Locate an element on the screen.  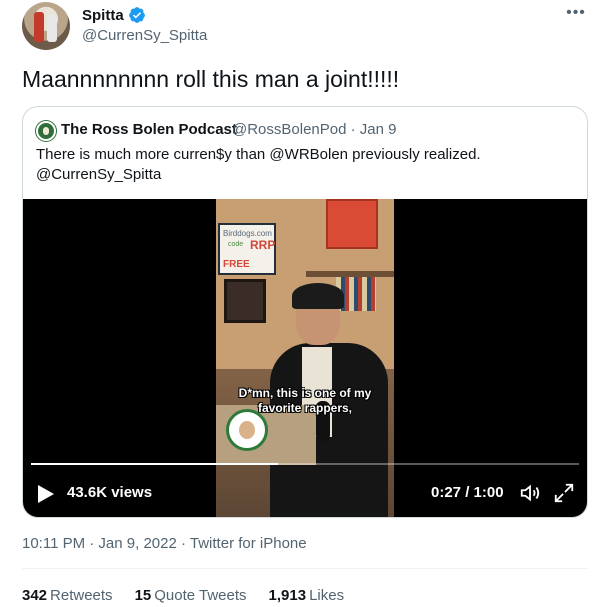
retweets-stat: 342 Retweets is located at coordinates (67, 595).